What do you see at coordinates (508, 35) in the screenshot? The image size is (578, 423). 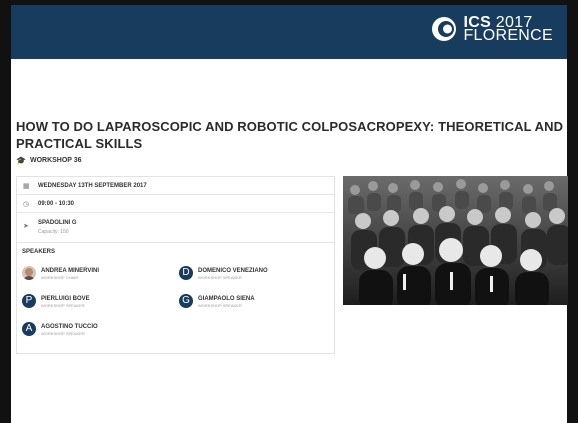 I see `logo-city-text: FLORENCE` at bounding box center [508, 35].